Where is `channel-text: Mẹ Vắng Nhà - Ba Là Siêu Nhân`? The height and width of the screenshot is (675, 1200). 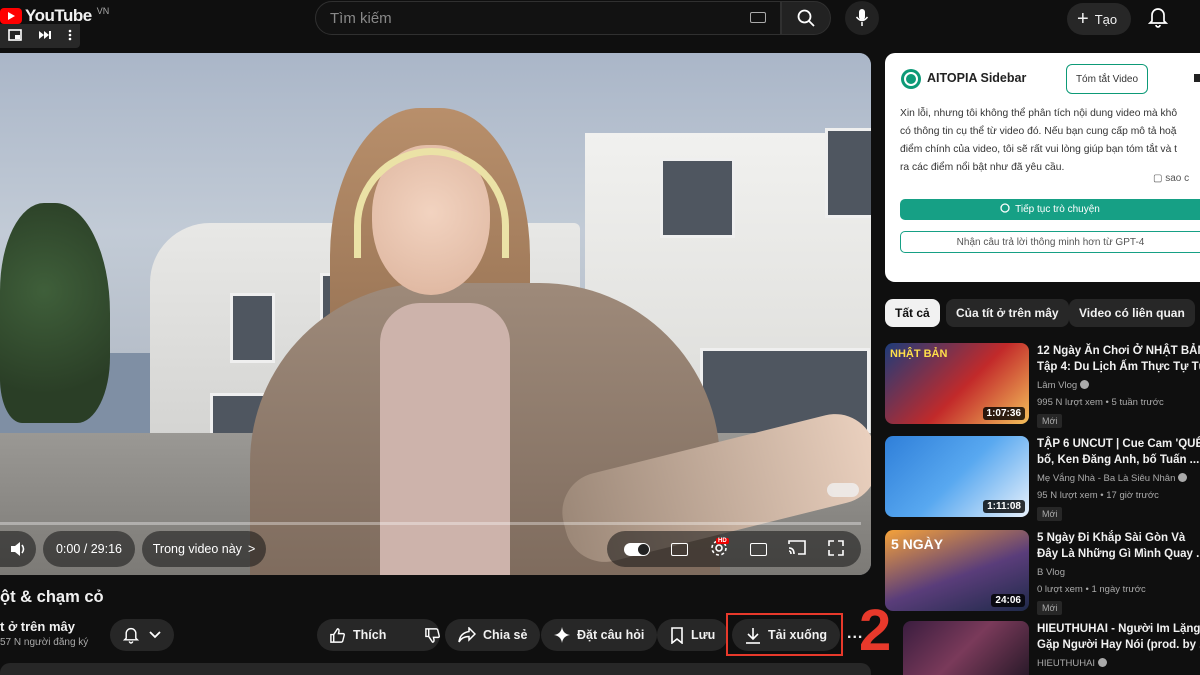
channel-text: Mẹ Vắng Nhà - Ba Là Siêu Nhân is located at coordinates (1112, 478).